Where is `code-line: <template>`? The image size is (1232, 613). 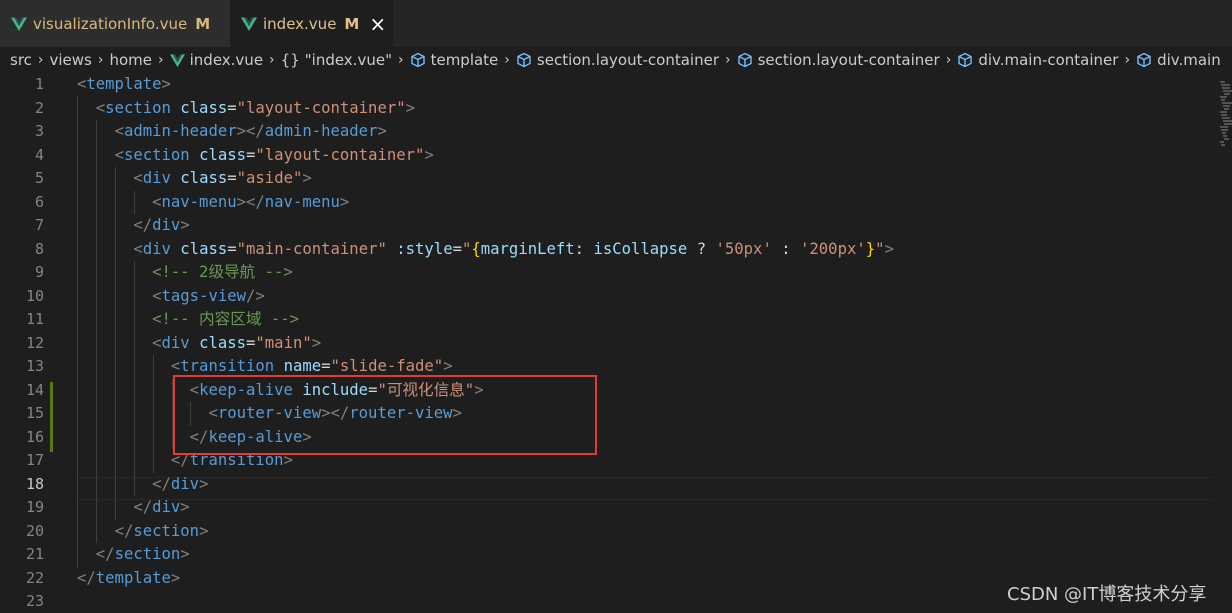 code-line: <template> is located at coordinates (124, 85).